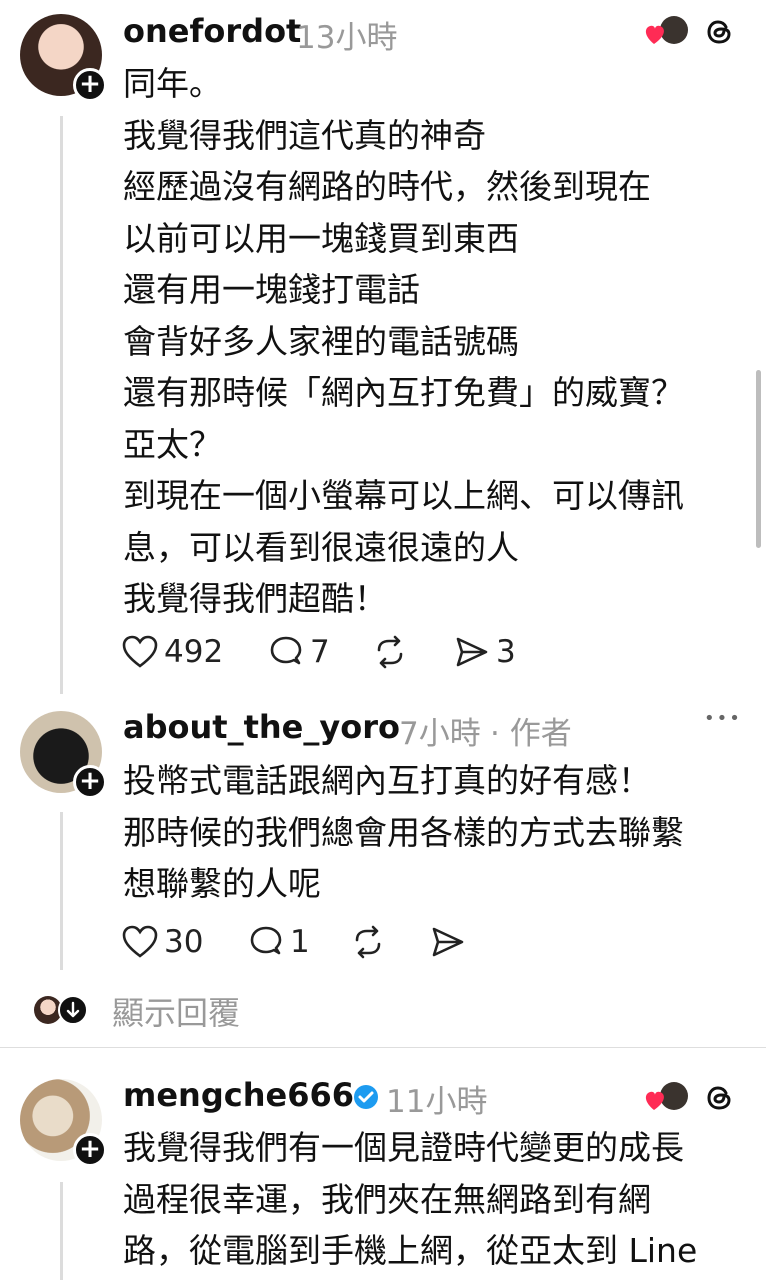  What do you see at coordinates (172, 444) in the screenshot?
I see `post-line: 亞太？` at bounding box center [172, 444].